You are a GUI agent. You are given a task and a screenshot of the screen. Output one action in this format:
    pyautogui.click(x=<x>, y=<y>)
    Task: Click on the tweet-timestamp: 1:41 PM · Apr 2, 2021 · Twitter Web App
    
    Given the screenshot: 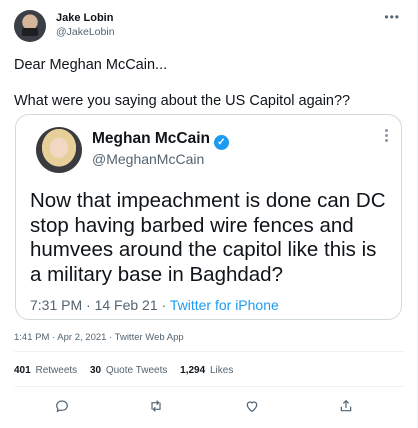 What is the action you would take?
    pyautogui.click(x=99, y=337)
    